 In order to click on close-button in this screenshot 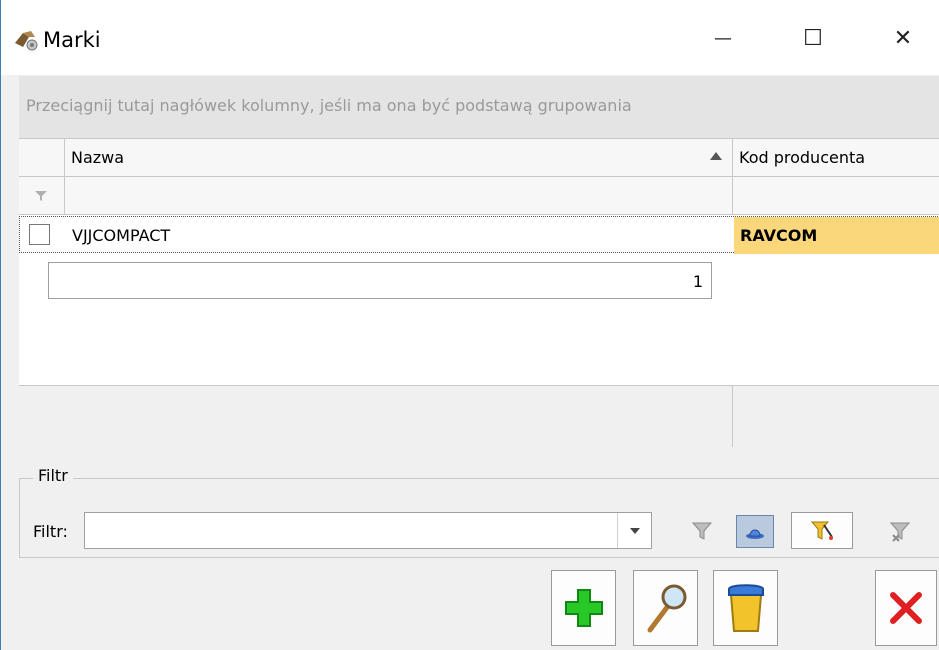, I will do `click(906, 608)`.